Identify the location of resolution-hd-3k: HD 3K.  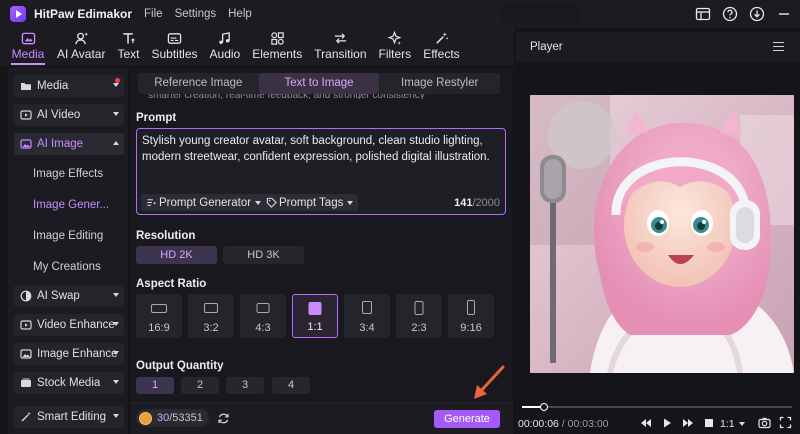
(263, 255).